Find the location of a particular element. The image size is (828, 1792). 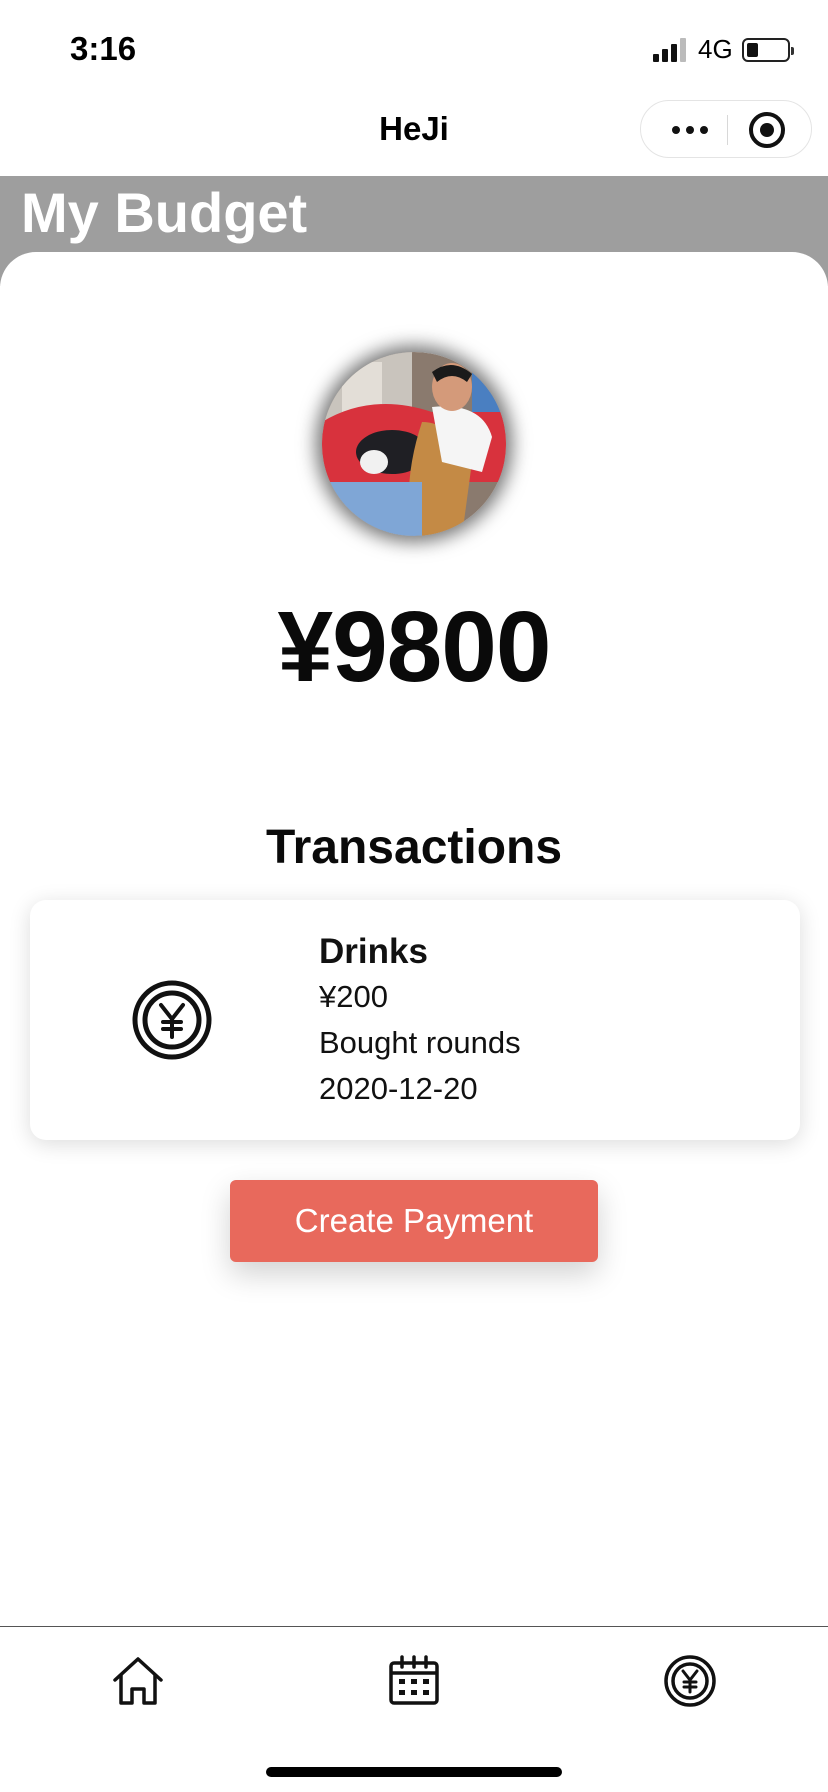

transaction-amount: ¥200 is located at coordinates (353, 996).